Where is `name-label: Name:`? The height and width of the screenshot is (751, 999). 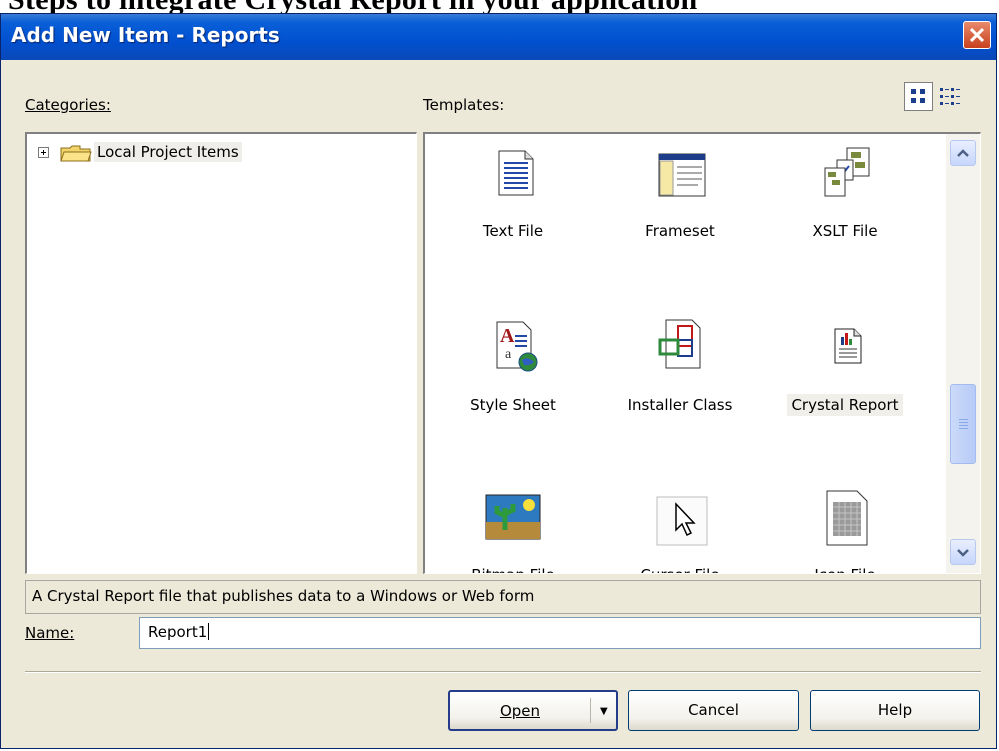
name-label: Name: is located at coordinates (49, 633).